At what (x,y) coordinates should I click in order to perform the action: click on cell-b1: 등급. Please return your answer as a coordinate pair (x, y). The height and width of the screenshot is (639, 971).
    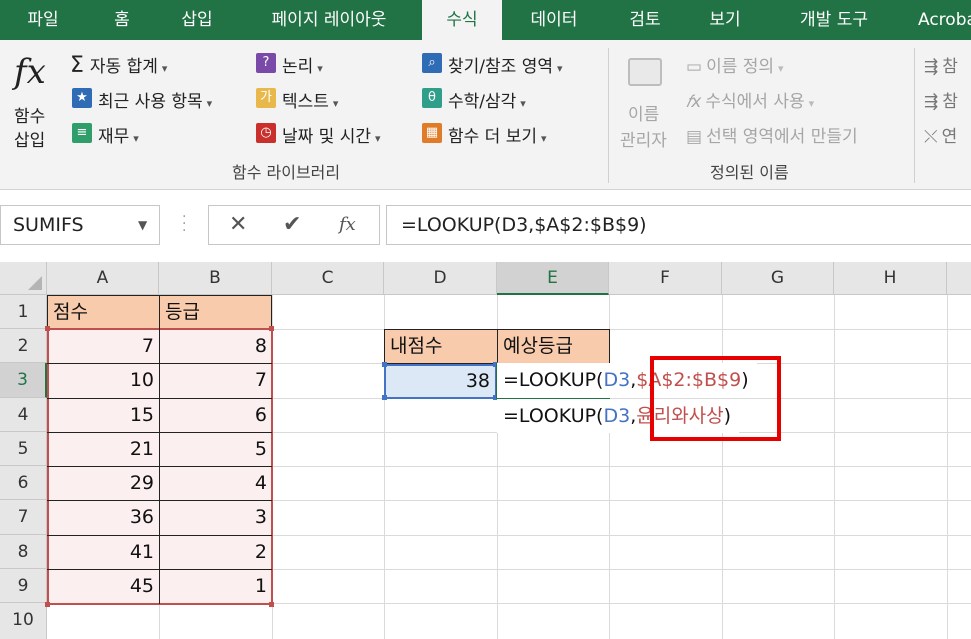
    Looking at the image, I should click on (215, 312).